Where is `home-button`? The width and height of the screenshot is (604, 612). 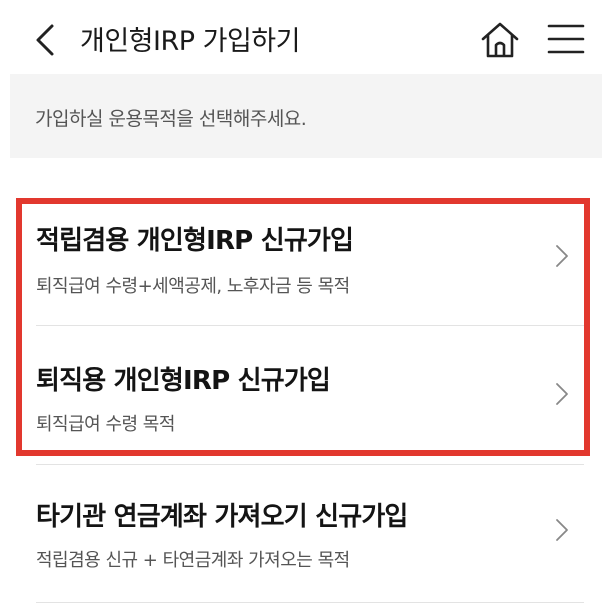
home-button is located at coordinates (500, 40).